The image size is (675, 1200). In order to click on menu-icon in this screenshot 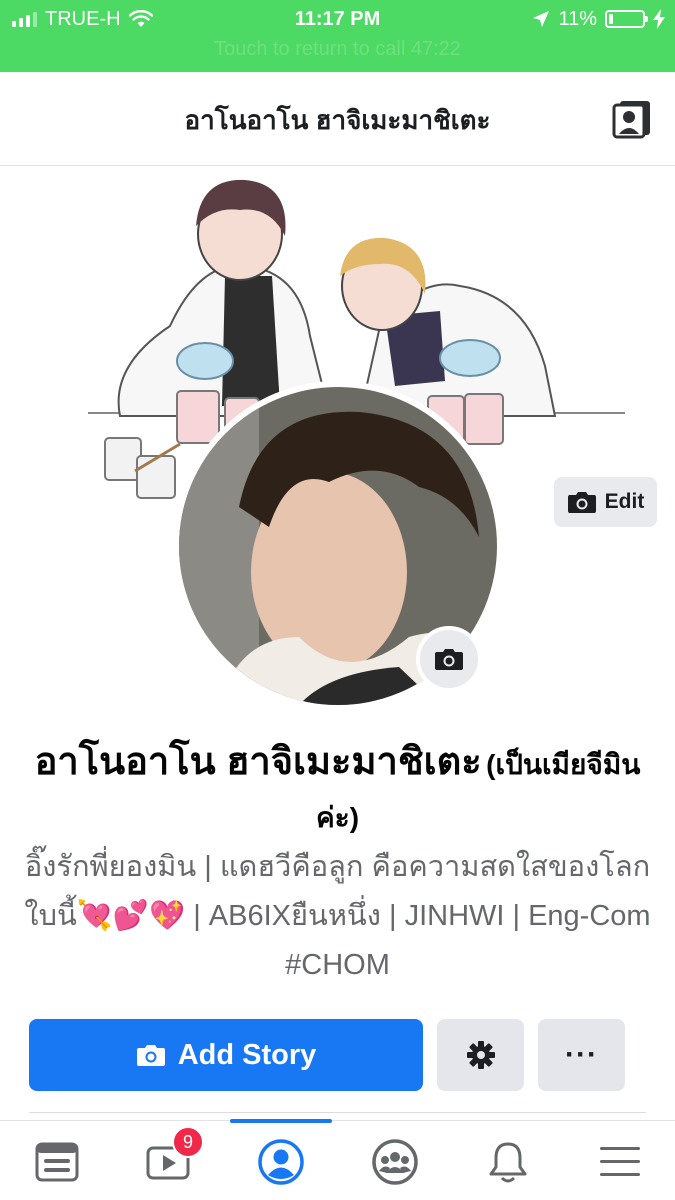, I will do `click(620, 1161)`.